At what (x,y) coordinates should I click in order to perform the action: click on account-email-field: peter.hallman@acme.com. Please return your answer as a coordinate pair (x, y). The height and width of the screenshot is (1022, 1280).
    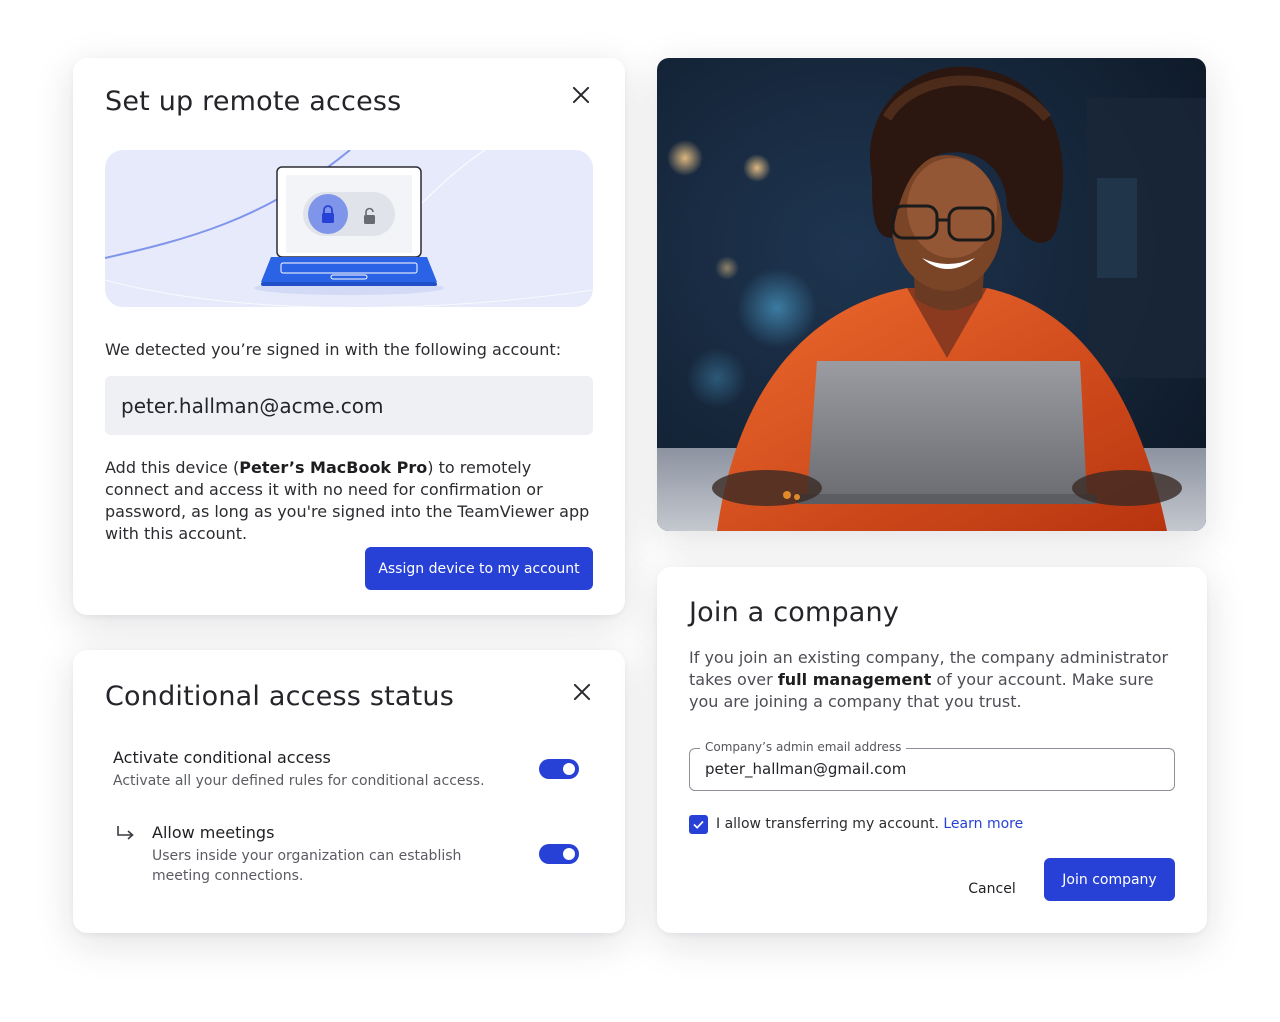
    Looking at the image, I should click on (349, 405).